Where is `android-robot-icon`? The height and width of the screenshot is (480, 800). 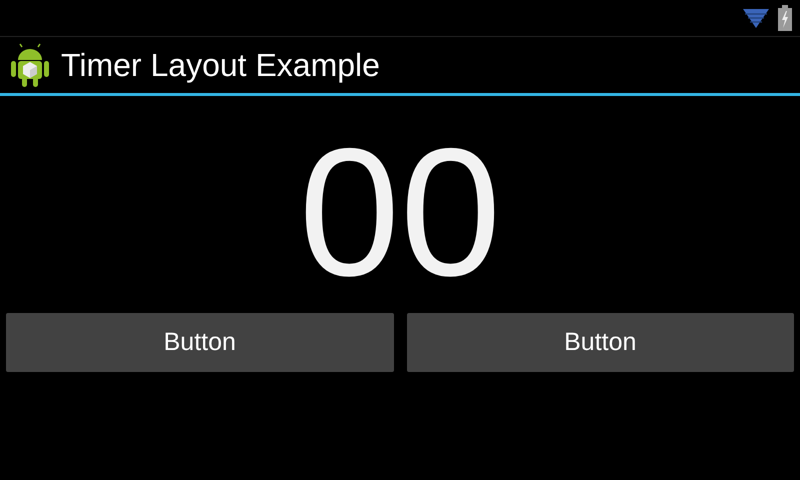
android-robot-icon is located at coordinates (30, 65).